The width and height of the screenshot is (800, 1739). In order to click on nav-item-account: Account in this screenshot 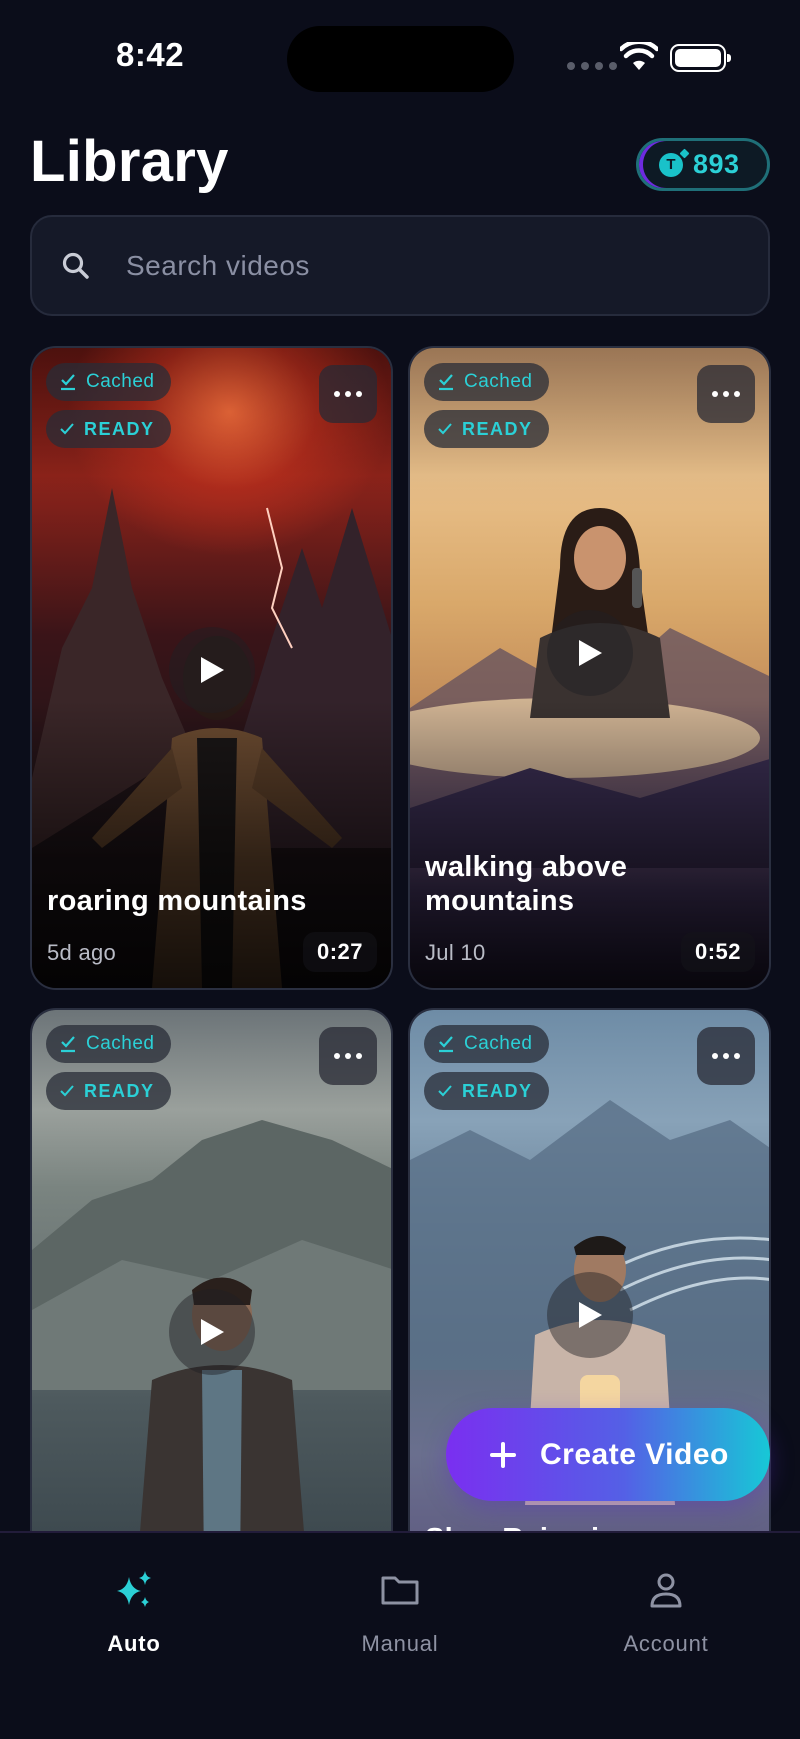, I will do `click(666, 1613)`.